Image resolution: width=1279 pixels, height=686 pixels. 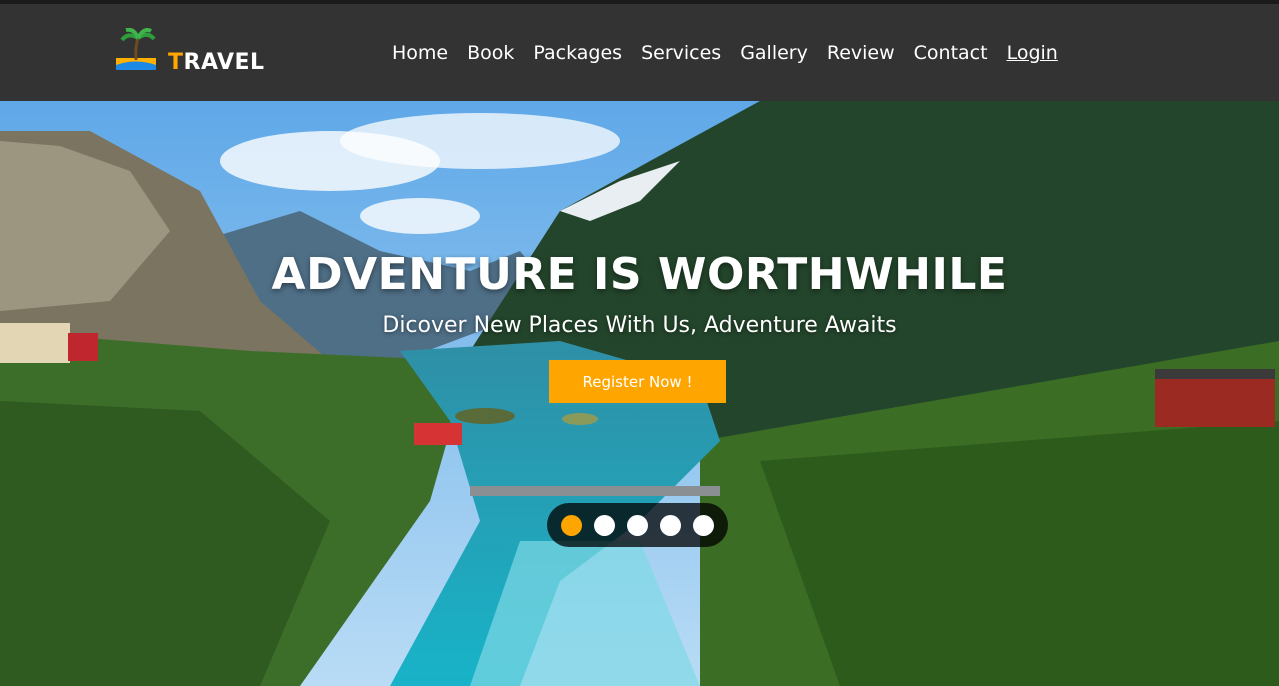 What do you see at coordinates (951, 54) in the screenshot?
I see `nav-contact: Contact` at bounding box center [951, 54].